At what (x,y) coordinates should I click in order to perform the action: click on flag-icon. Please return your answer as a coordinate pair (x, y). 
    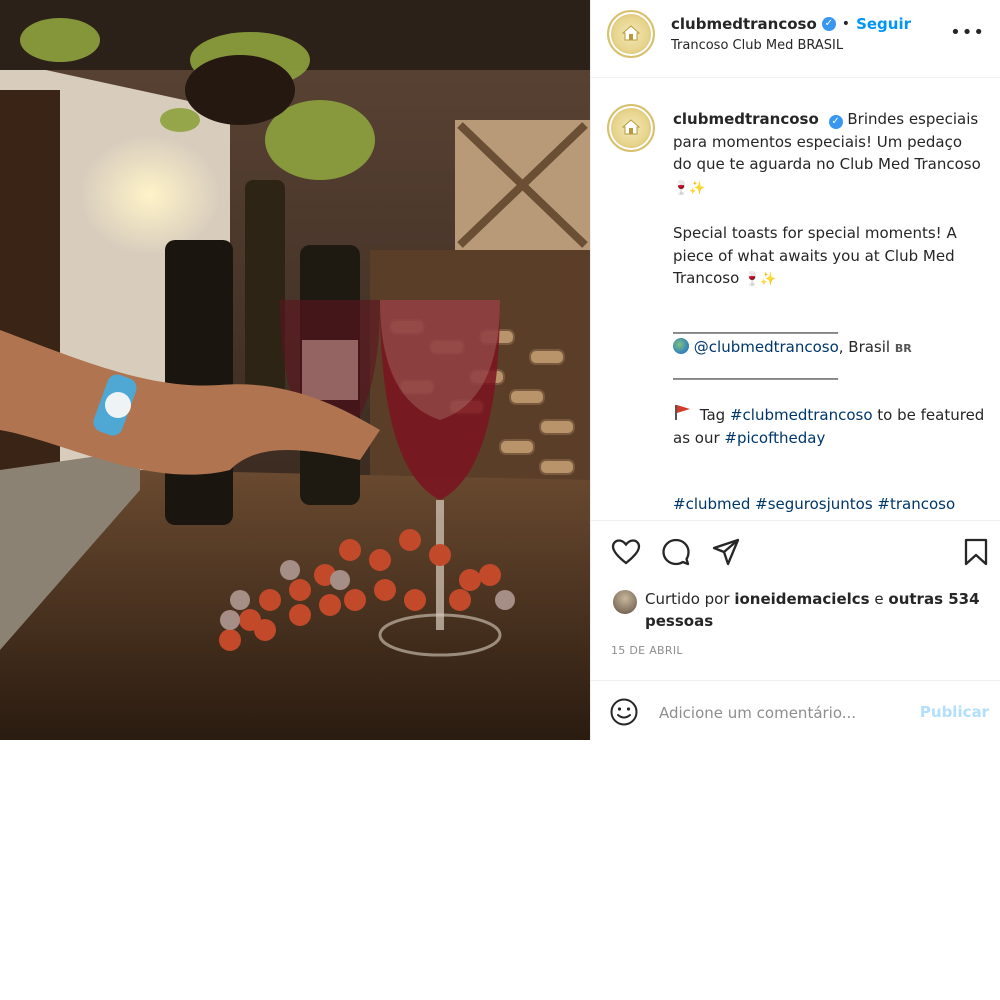
    Looking at the image, I should click on (684, 415).